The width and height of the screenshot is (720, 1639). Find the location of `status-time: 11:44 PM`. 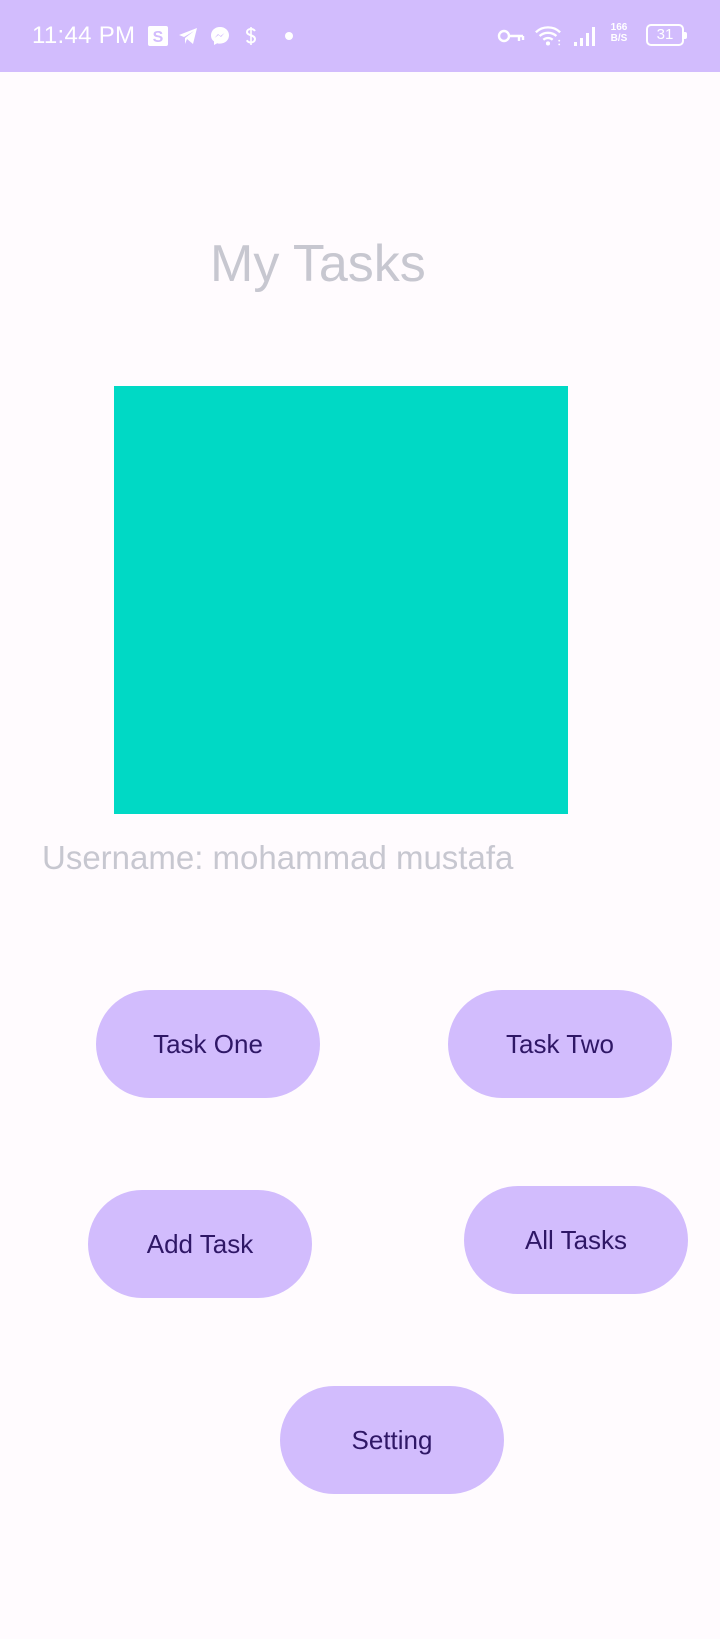

status-time: 11:44 PM is located at coordinates (84, 35).